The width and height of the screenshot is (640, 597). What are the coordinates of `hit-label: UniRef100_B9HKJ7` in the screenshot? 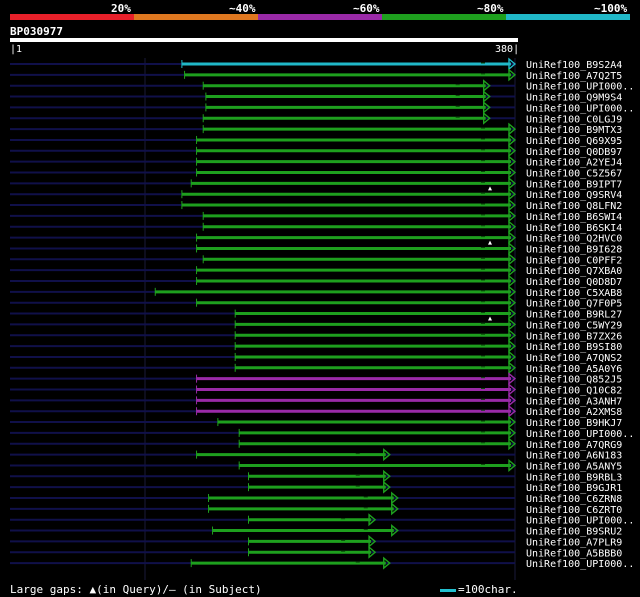 It's located at (574, 423).